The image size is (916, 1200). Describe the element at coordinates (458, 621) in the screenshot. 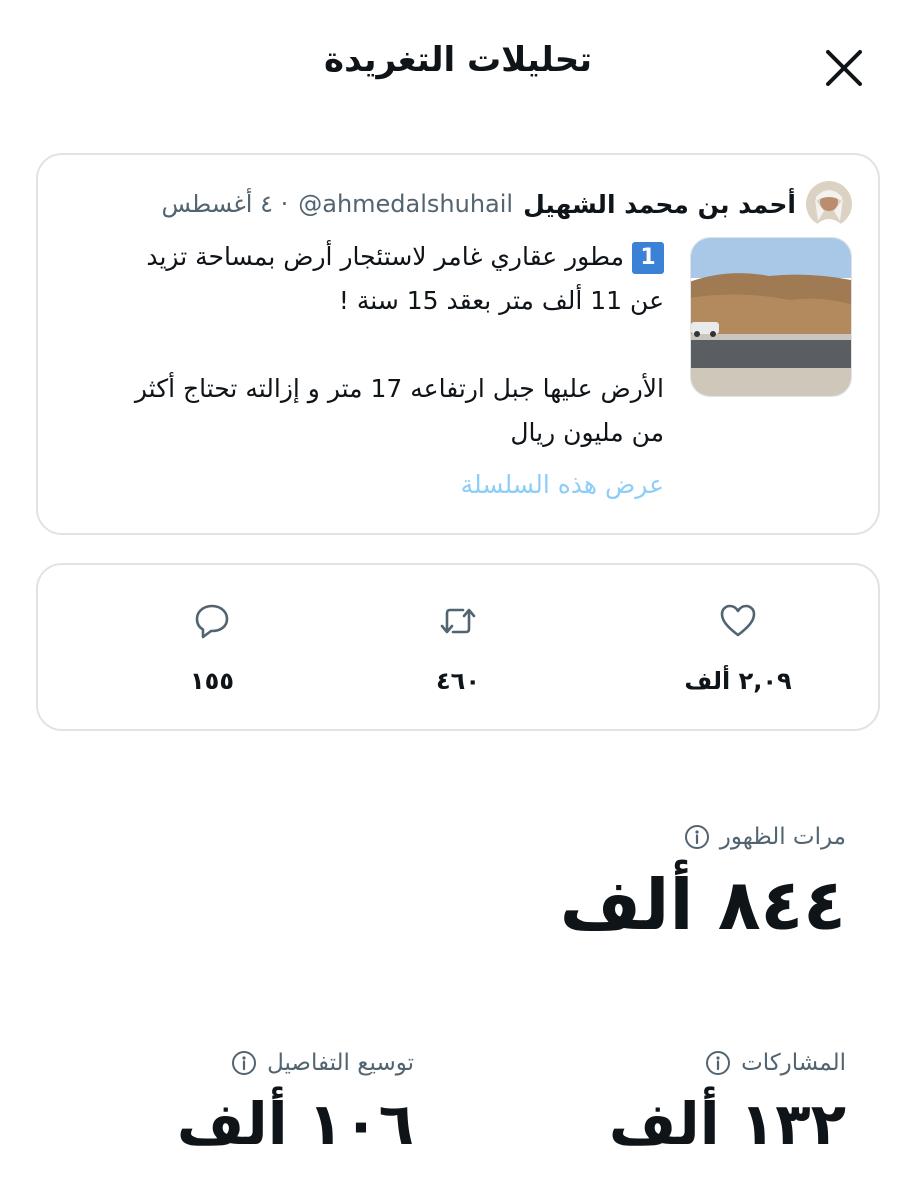

I see `retweet-icon` at that location.